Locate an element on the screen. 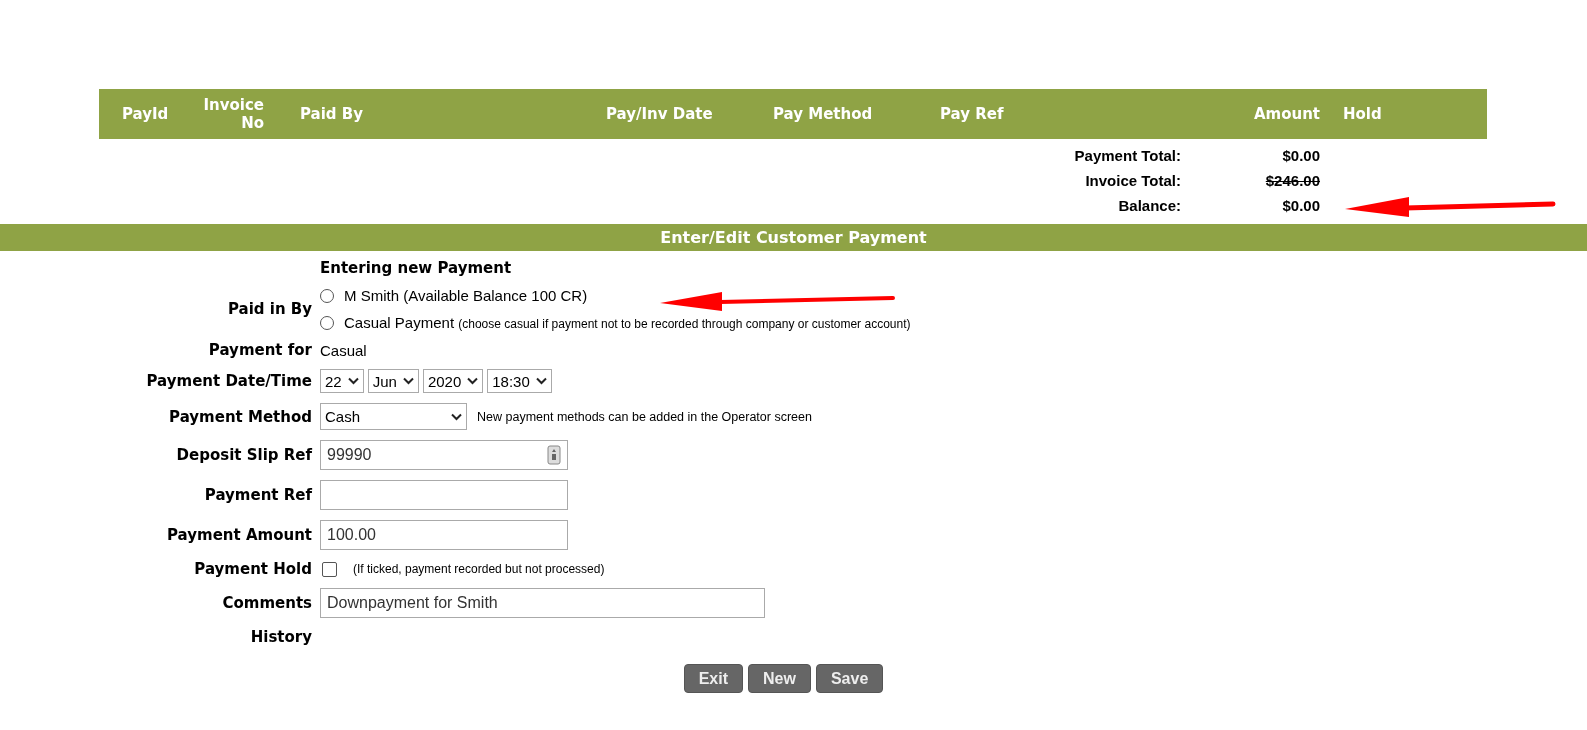 The width and height of the screenshot is (1587, 730). input-field is located at coordinates (444, 495).